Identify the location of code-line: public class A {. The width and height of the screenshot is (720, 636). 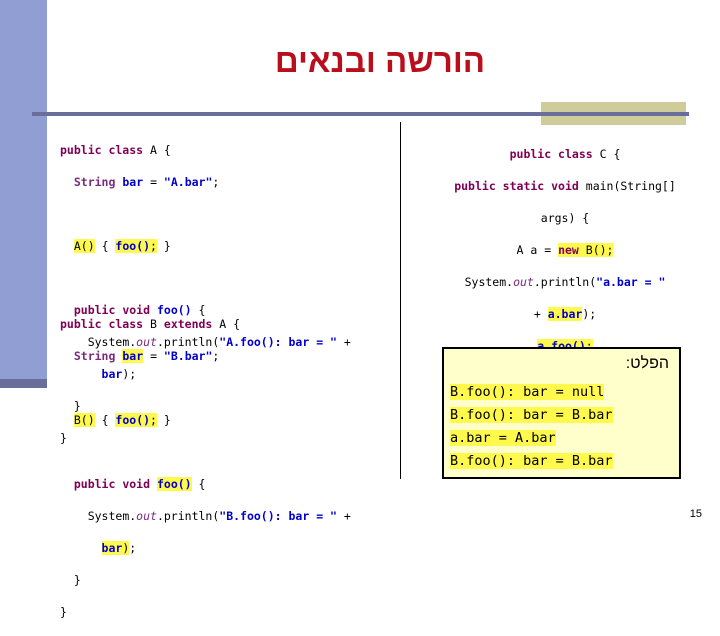
(115, 150).